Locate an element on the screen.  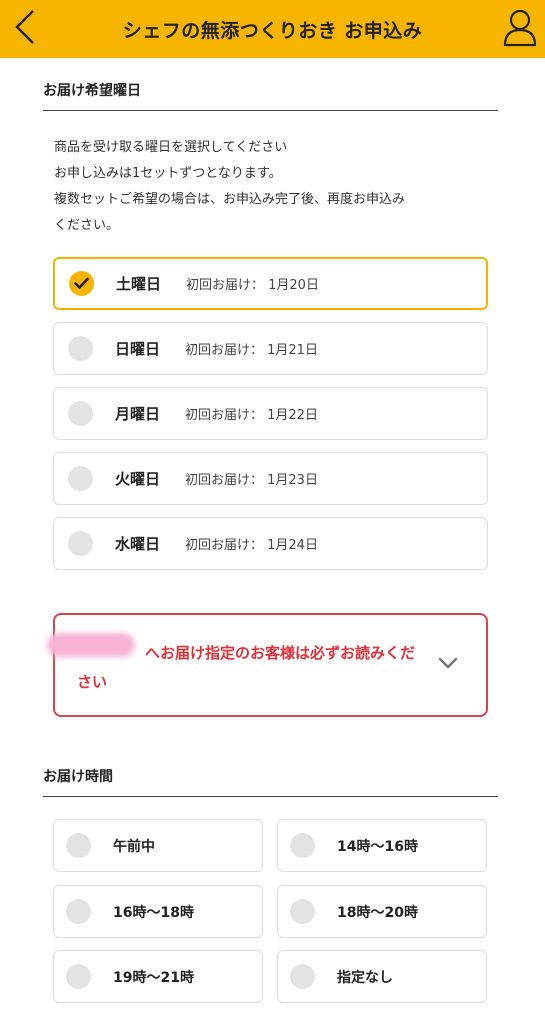
day-label: 日曜日 is located at coordinates (138, 349).